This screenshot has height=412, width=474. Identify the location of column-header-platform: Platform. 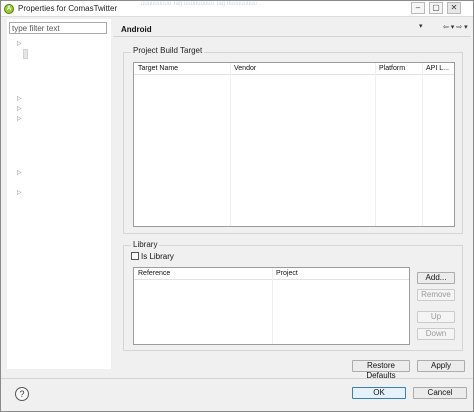
(392, 68).